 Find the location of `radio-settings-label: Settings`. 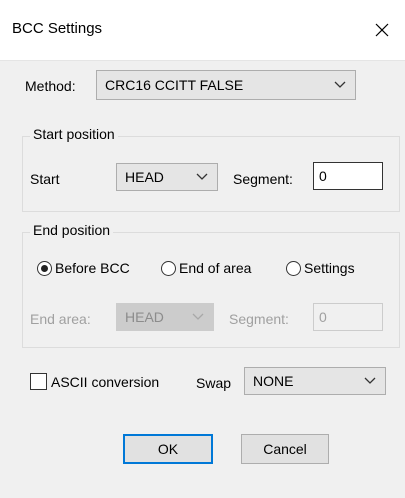

radio-settings-label: Settings is located at coordinates (329, 268).